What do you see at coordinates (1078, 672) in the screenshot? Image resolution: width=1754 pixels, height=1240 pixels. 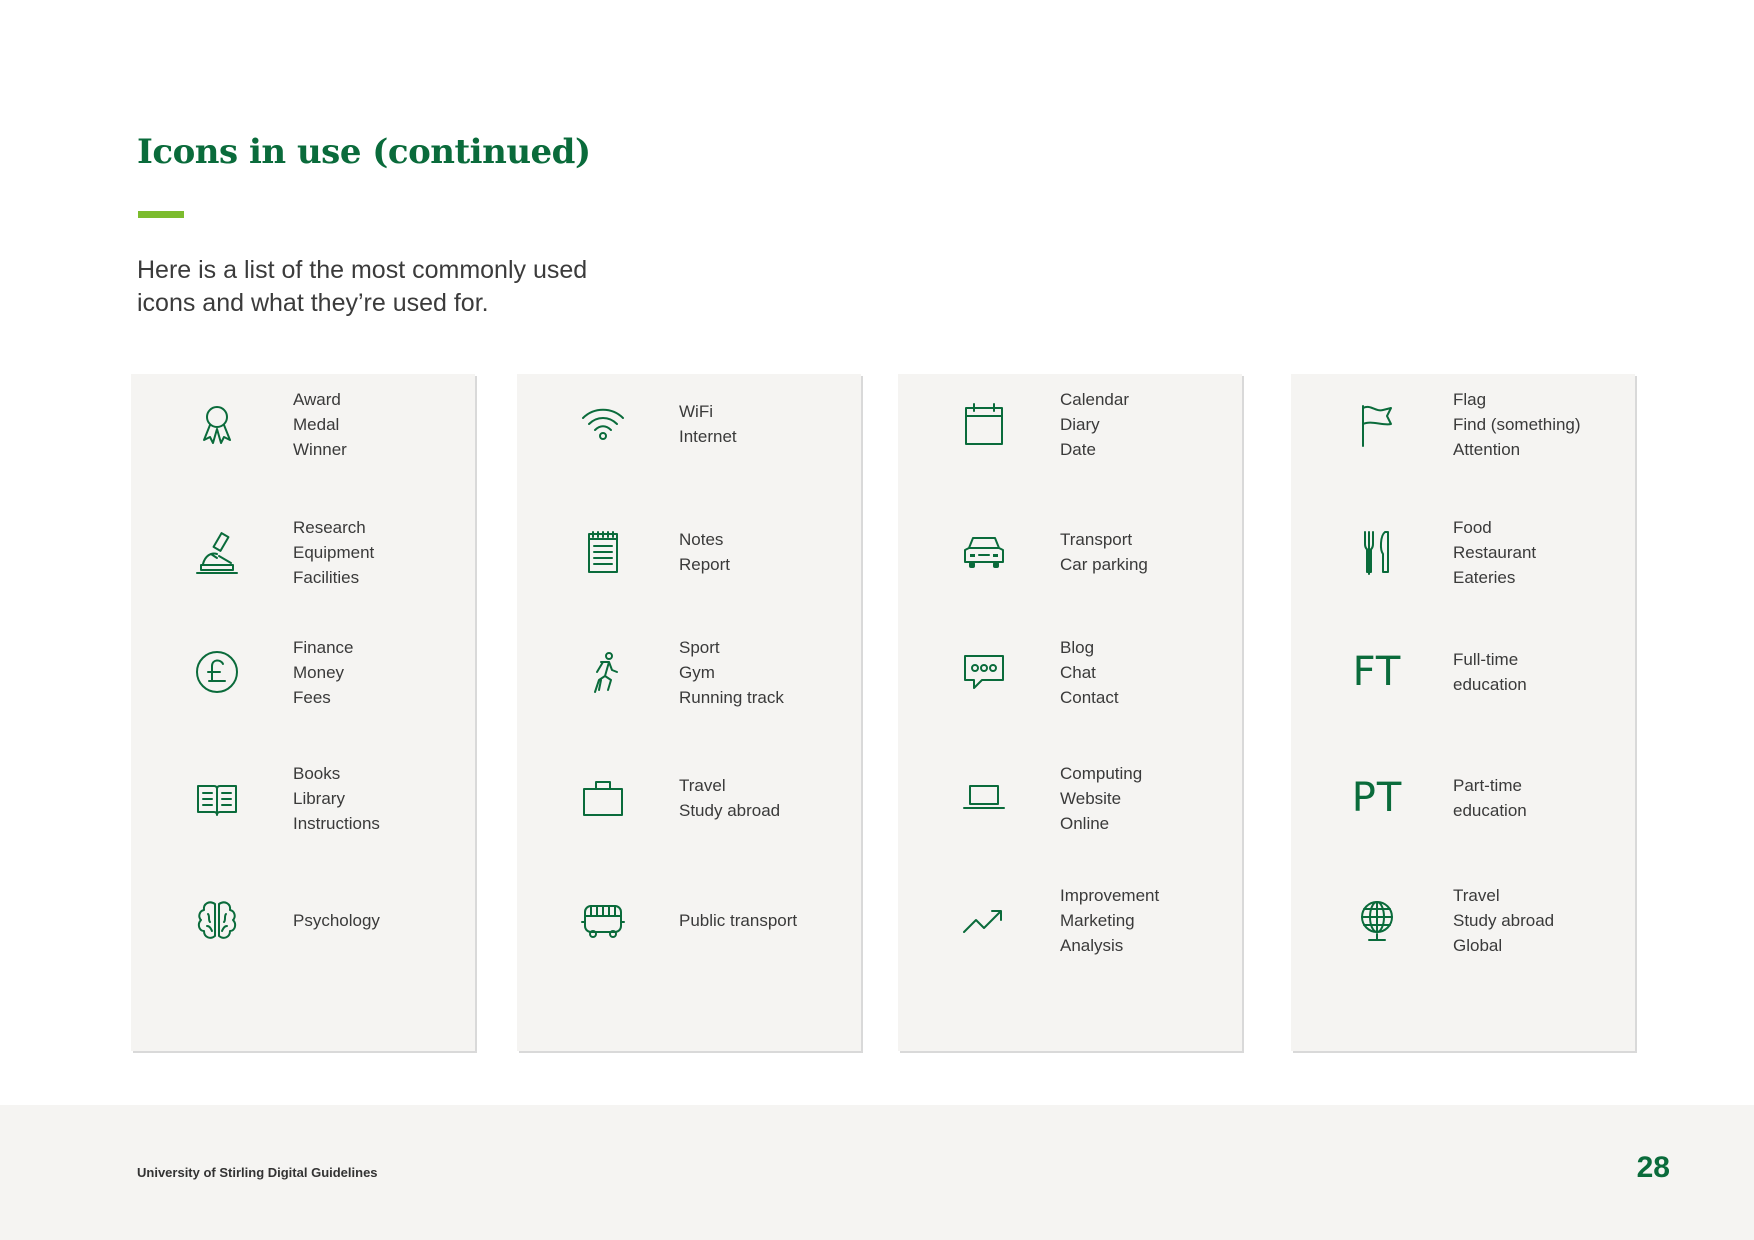 I see `icon-description-line: Chat` at bounding box center [1078, 672].